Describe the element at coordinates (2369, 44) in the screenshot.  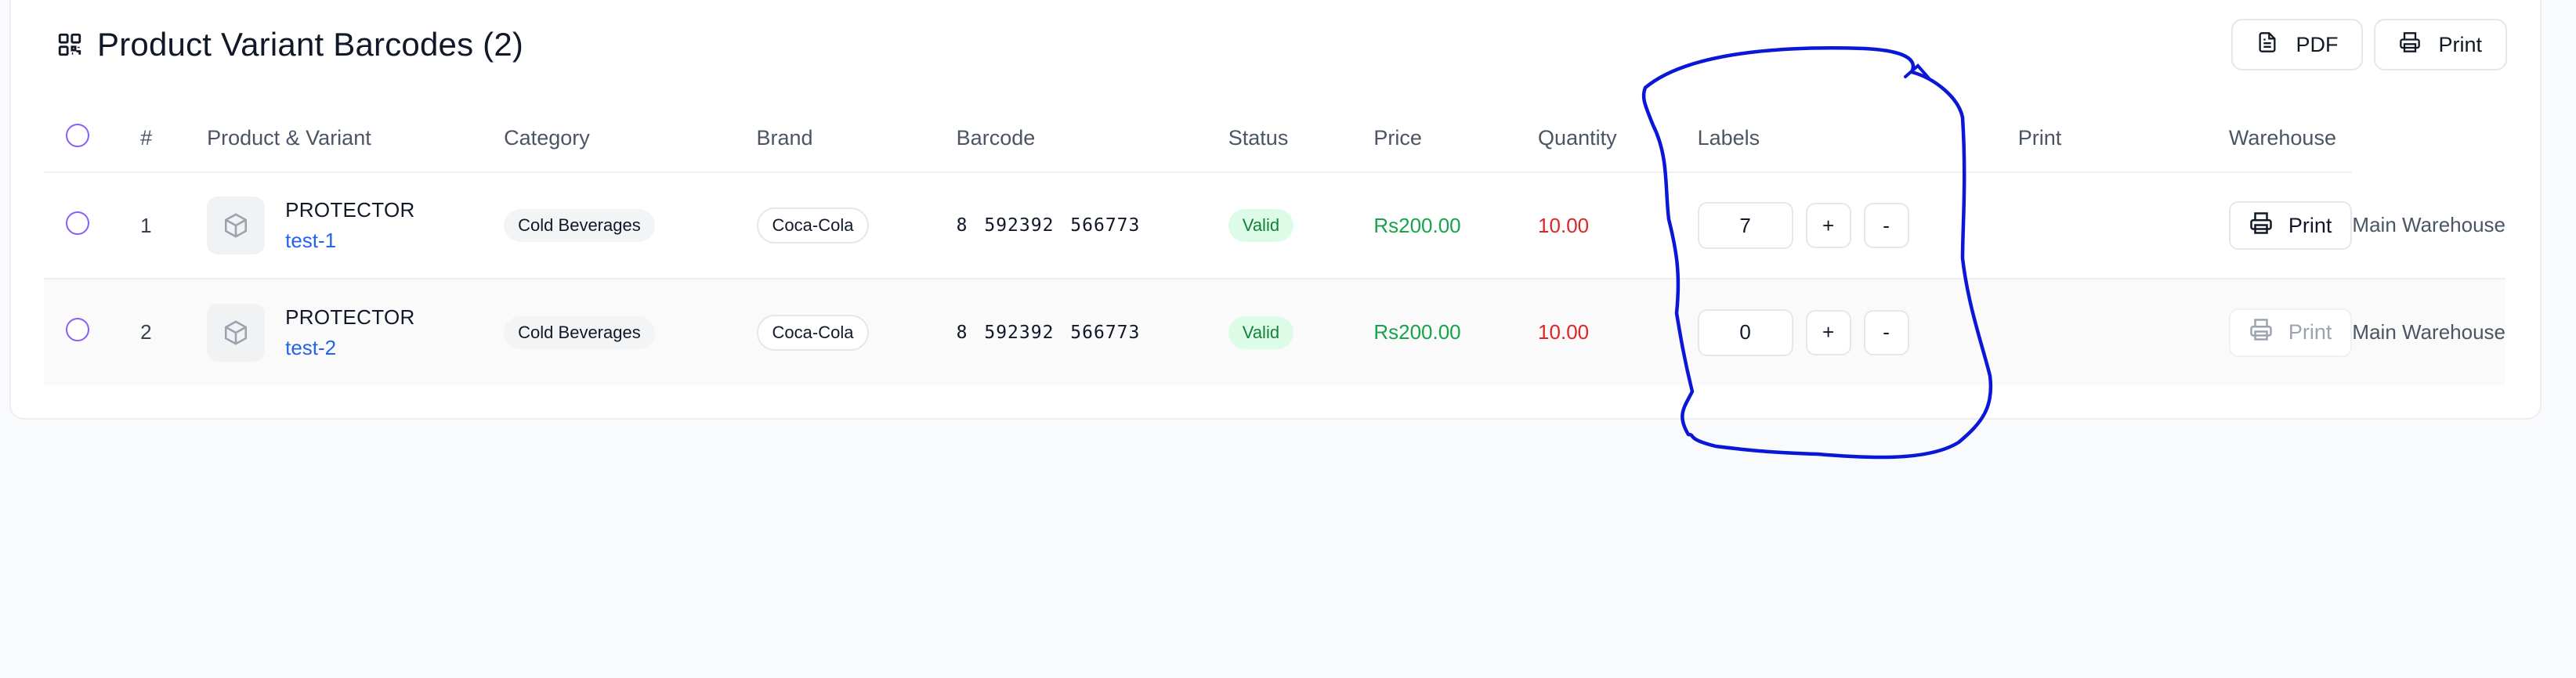
I see `header-actions: PDF Print` at that location.